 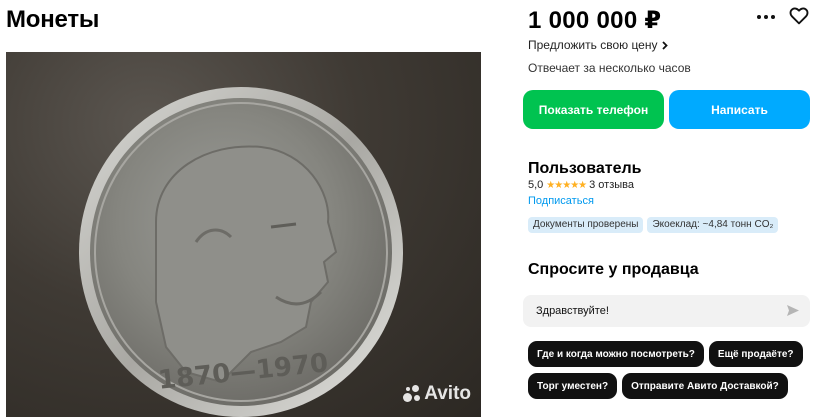 I want to click on quick-question-where-when: Где и когда можно посмотреть?, so click(x=616, y=354).